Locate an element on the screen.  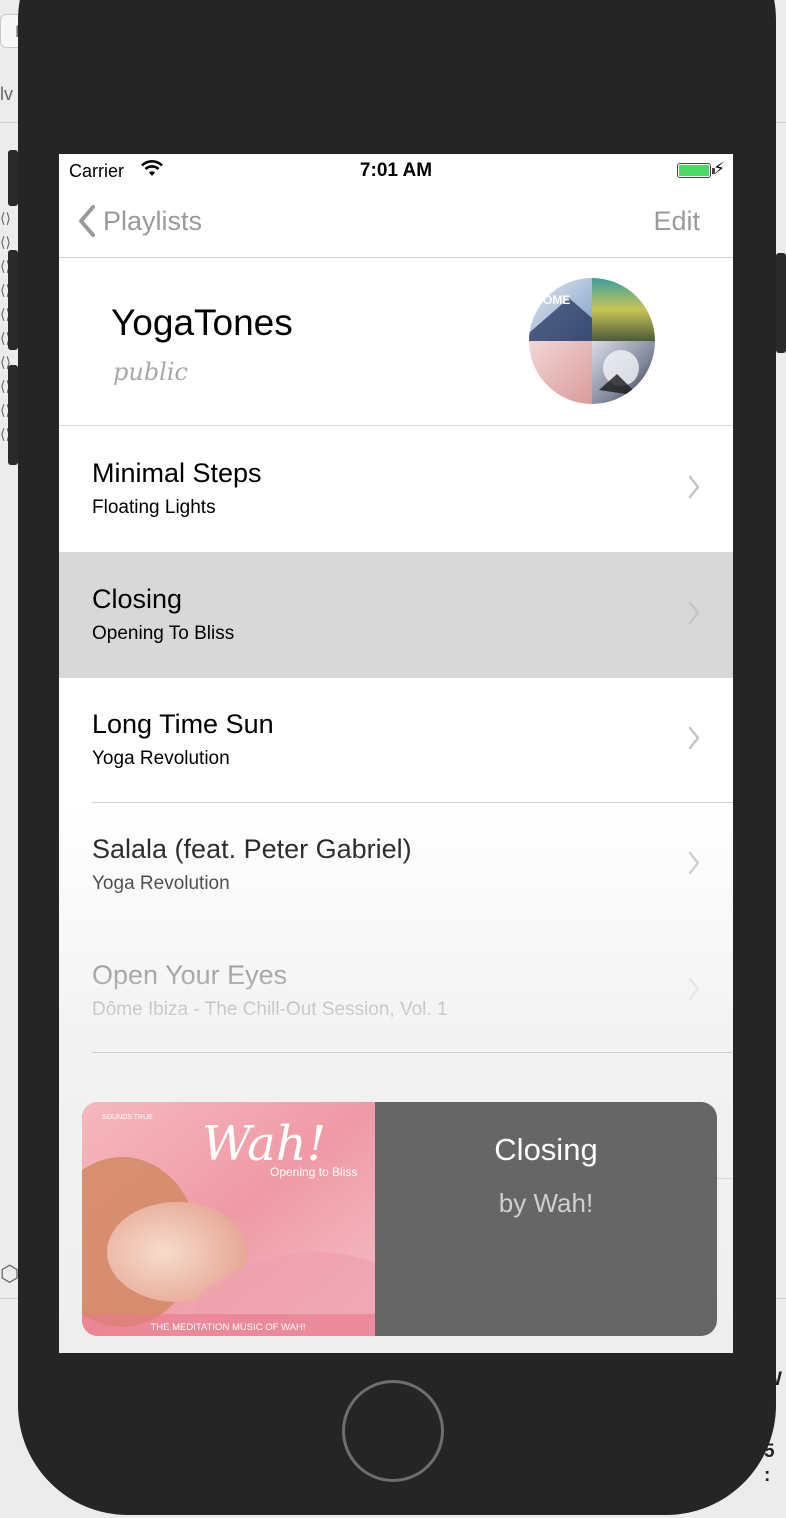
track-album: Floating Lights is located at coordinates (154, 507).